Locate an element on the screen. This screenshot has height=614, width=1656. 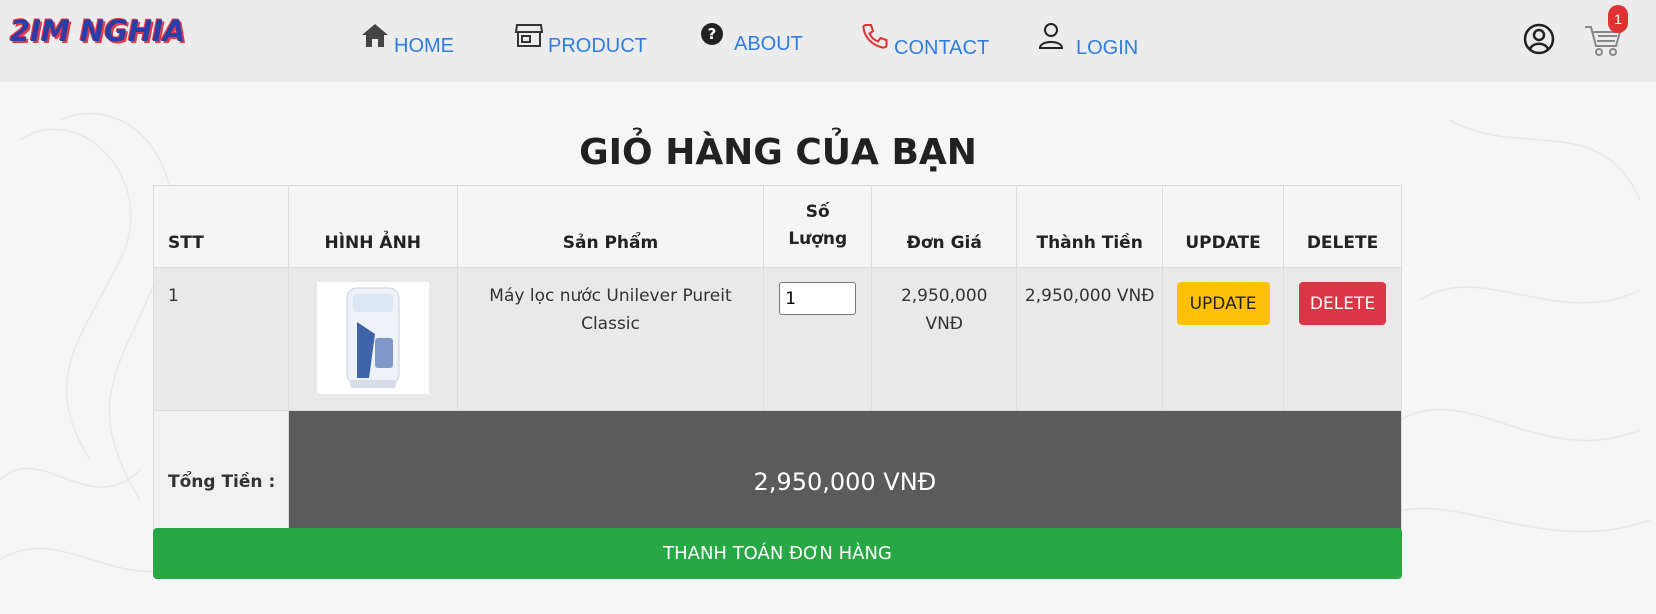
delete-button: DELETE is located at coordinates (1342, 303).